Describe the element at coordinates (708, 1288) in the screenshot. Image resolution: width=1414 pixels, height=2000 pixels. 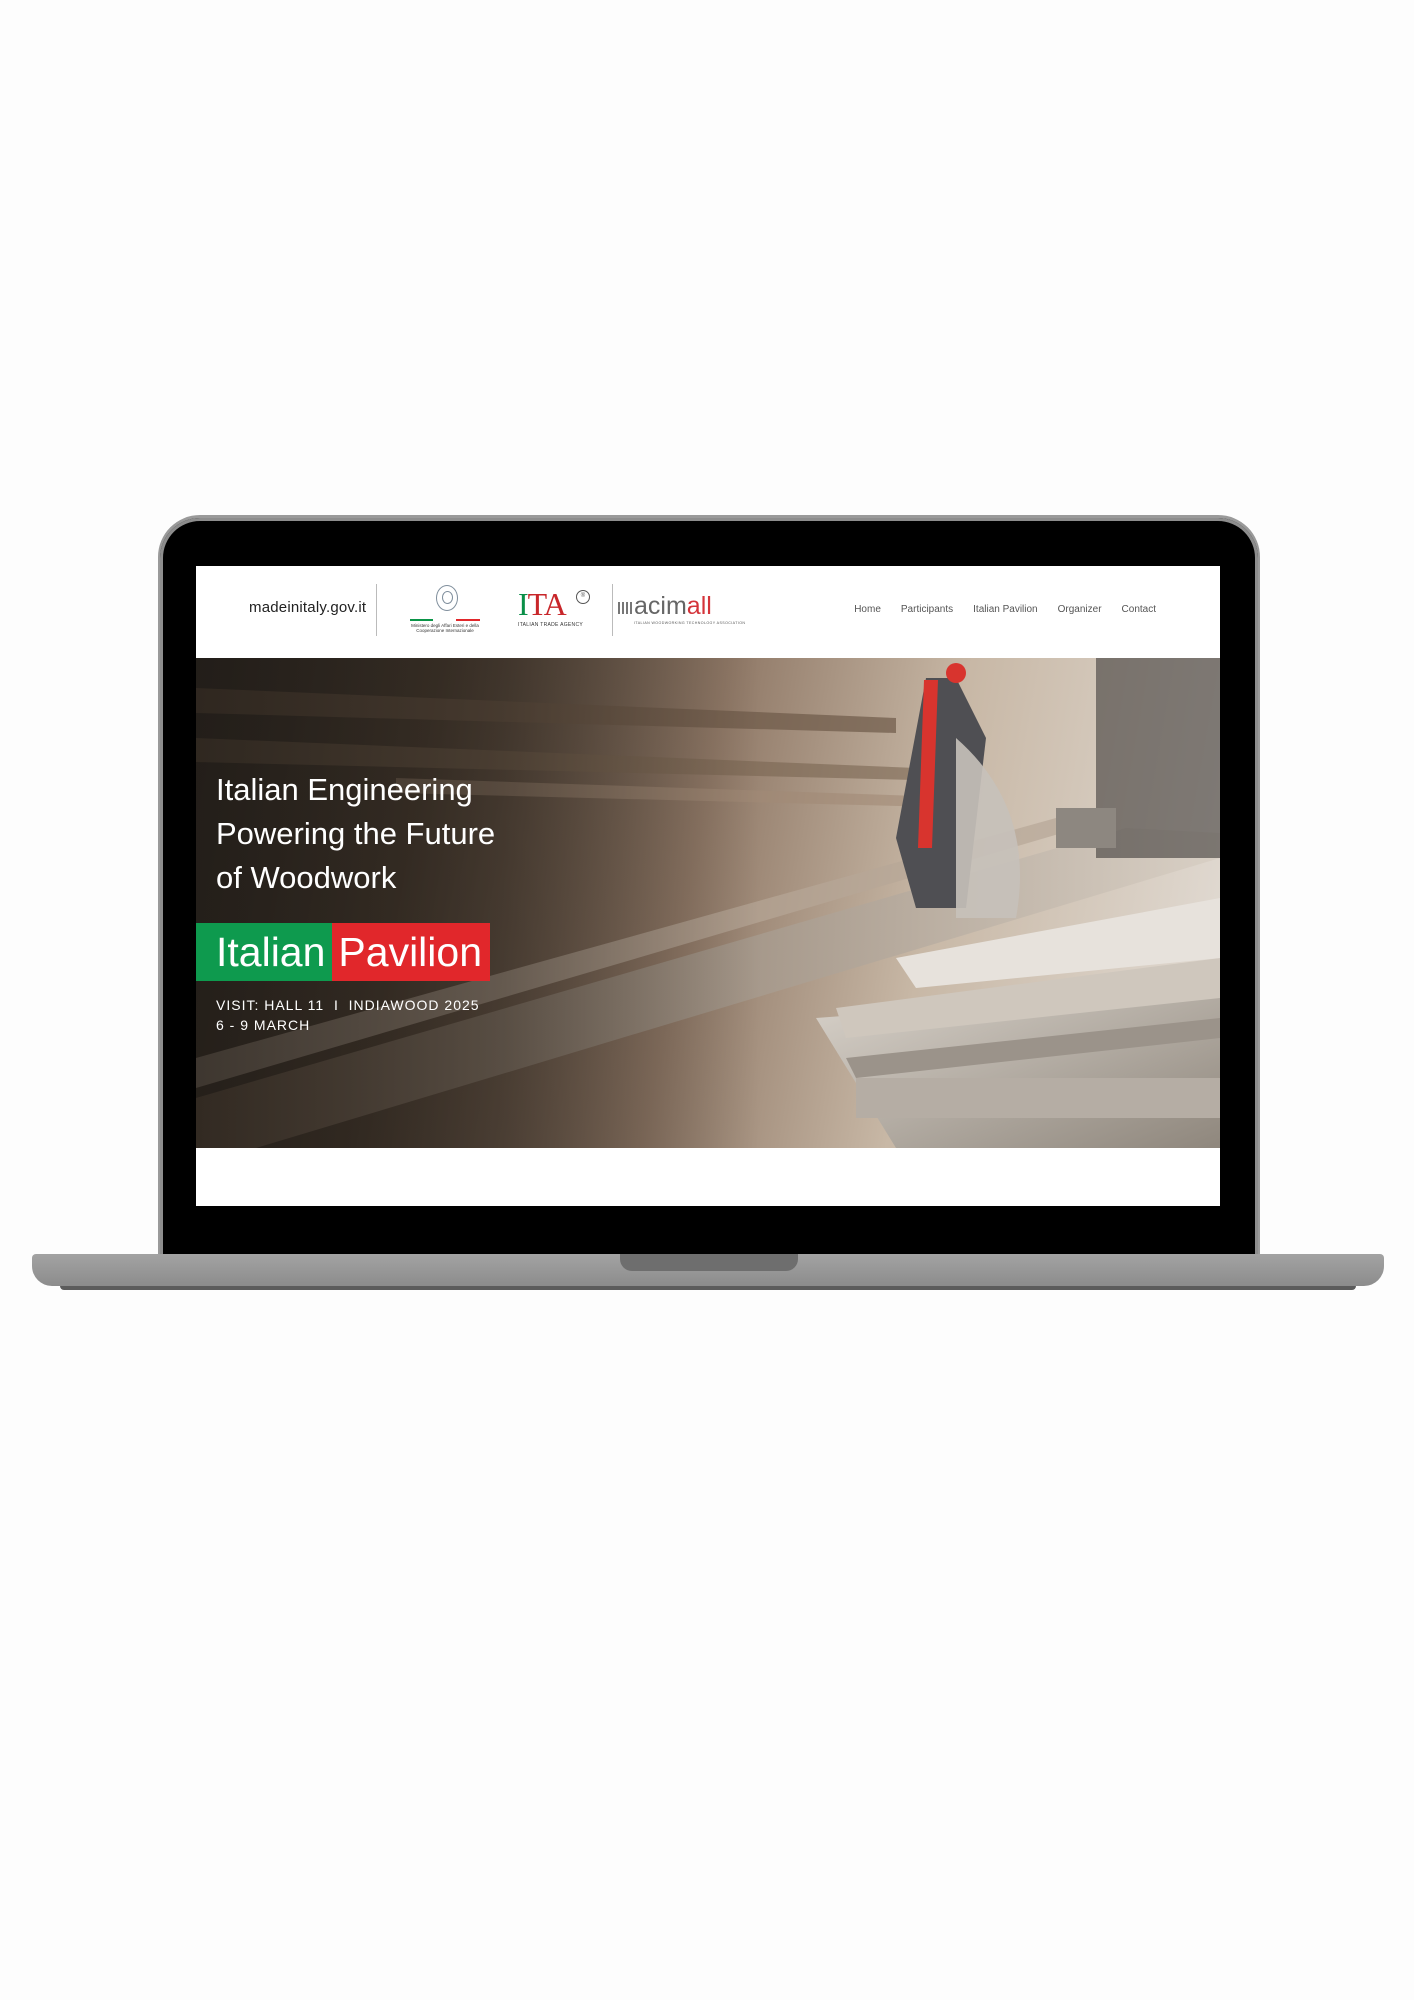
I see `laptop-base-shadow` at that location.